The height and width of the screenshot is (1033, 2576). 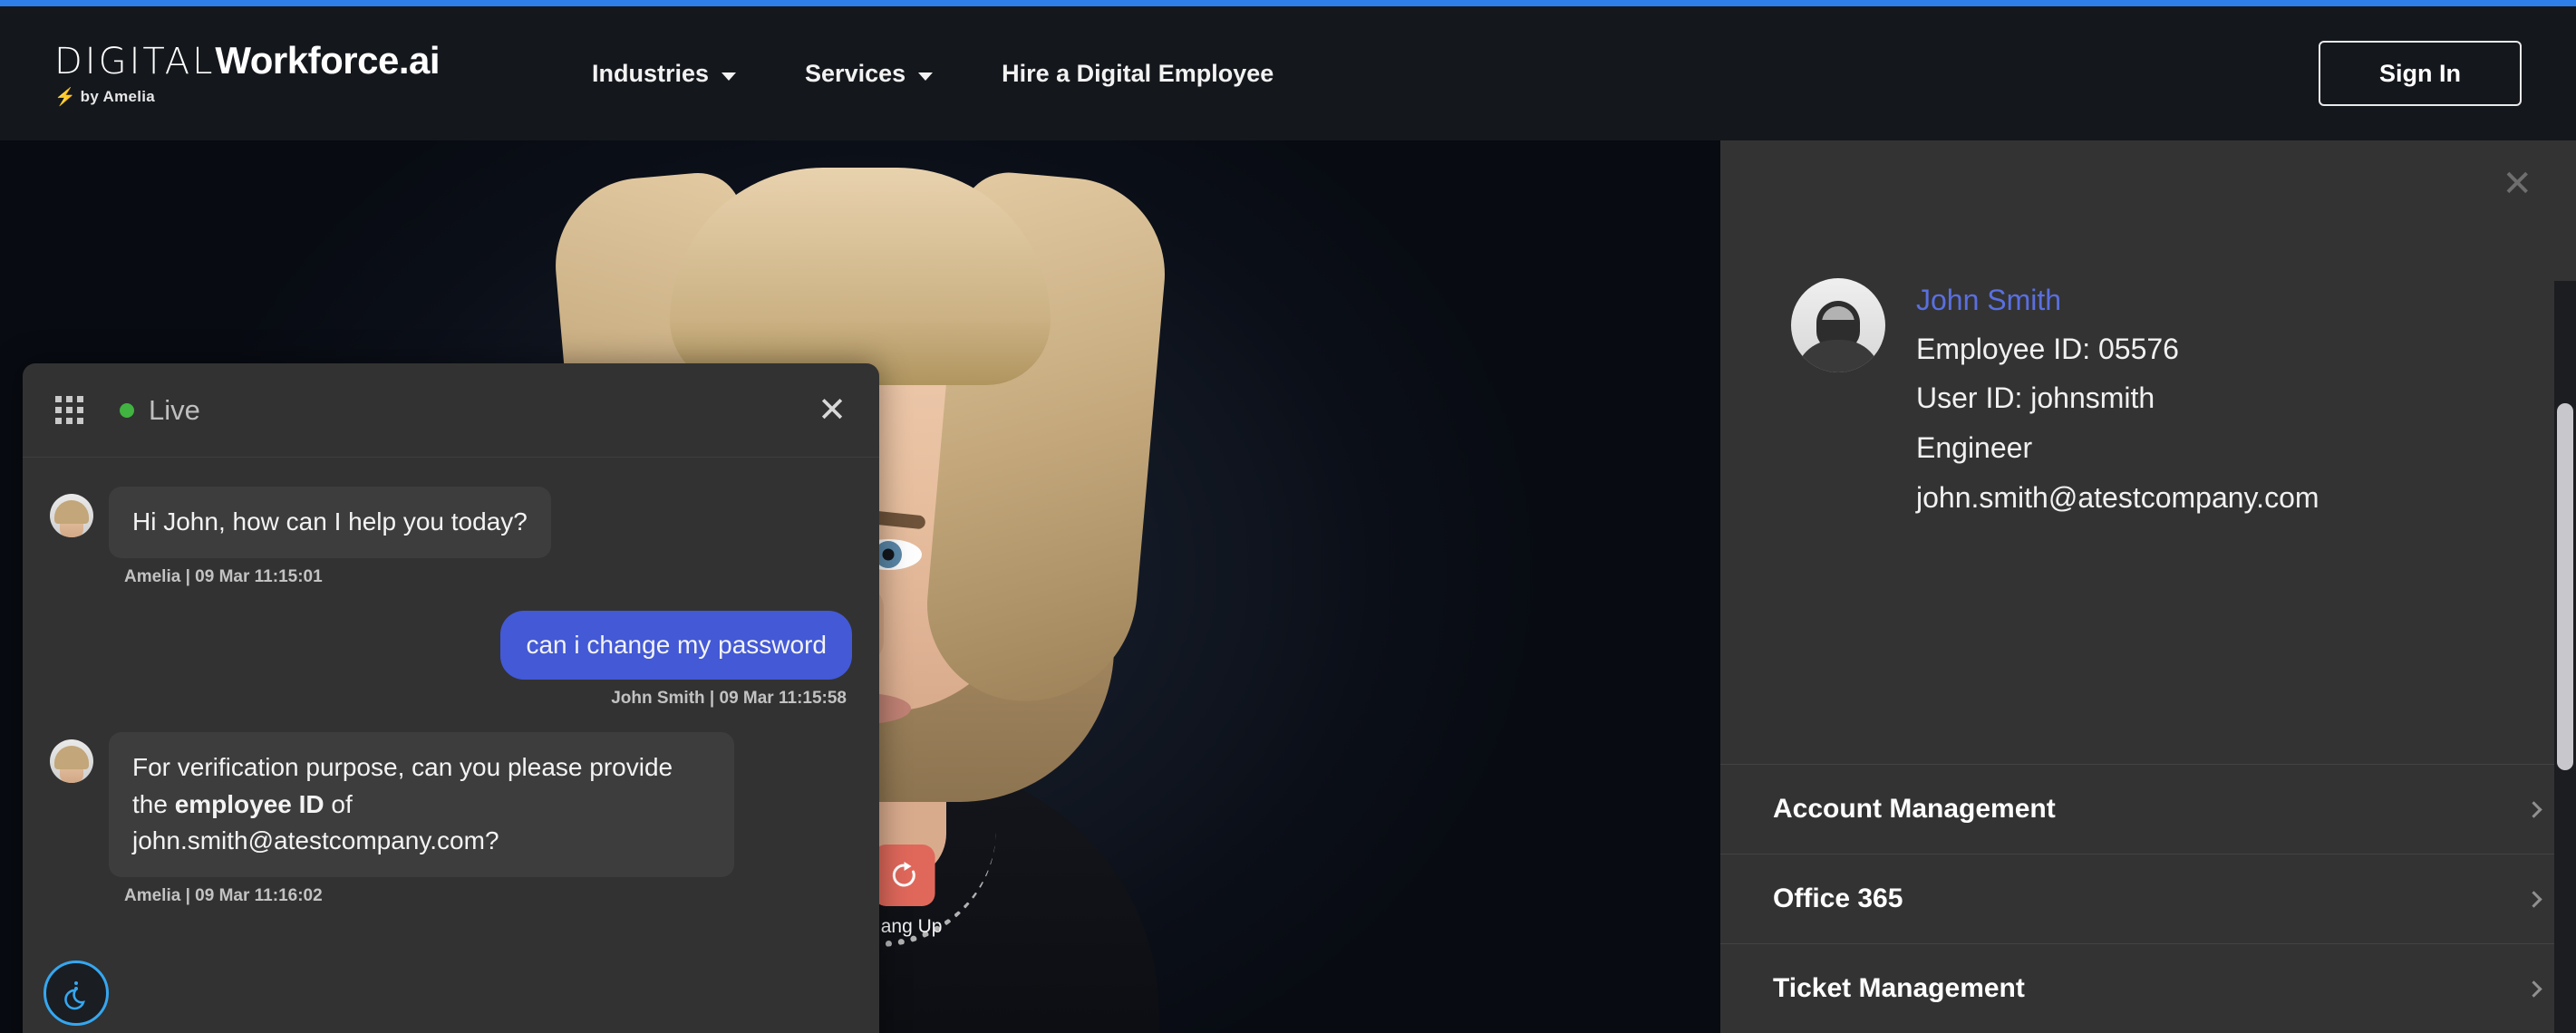 I want to click on page-scrollbar-thumb, so click(x=2565, y=586).